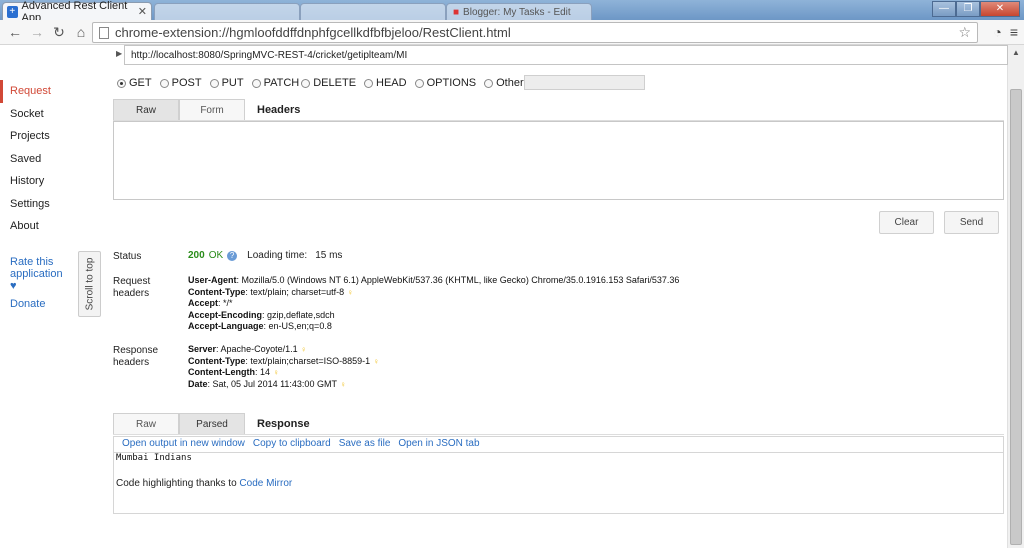  I want to click on window-close-icon: ✕, so click(1000, 9).